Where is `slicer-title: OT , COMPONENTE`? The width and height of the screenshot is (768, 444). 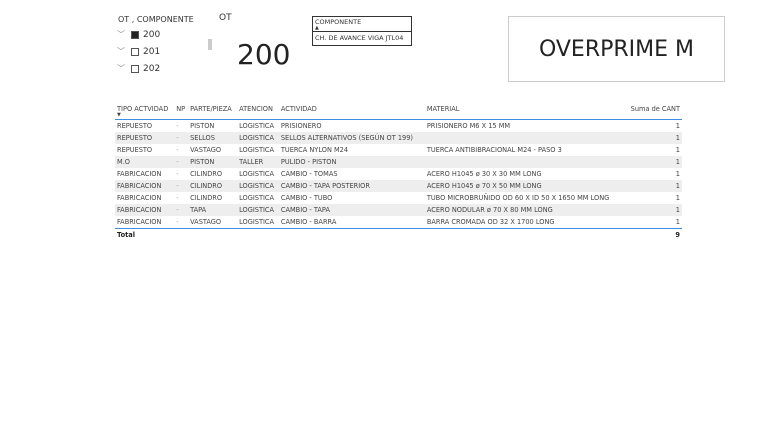
slicer-title: OT , COMPONENTE is located at coordinates (156, 19).